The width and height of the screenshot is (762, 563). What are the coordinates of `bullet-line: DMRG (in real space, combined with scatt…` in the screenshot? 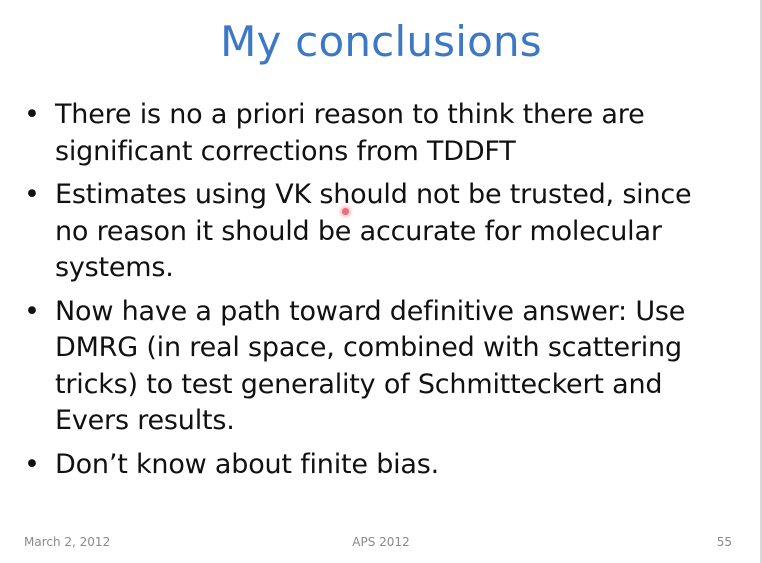 It's located at (368, 347).